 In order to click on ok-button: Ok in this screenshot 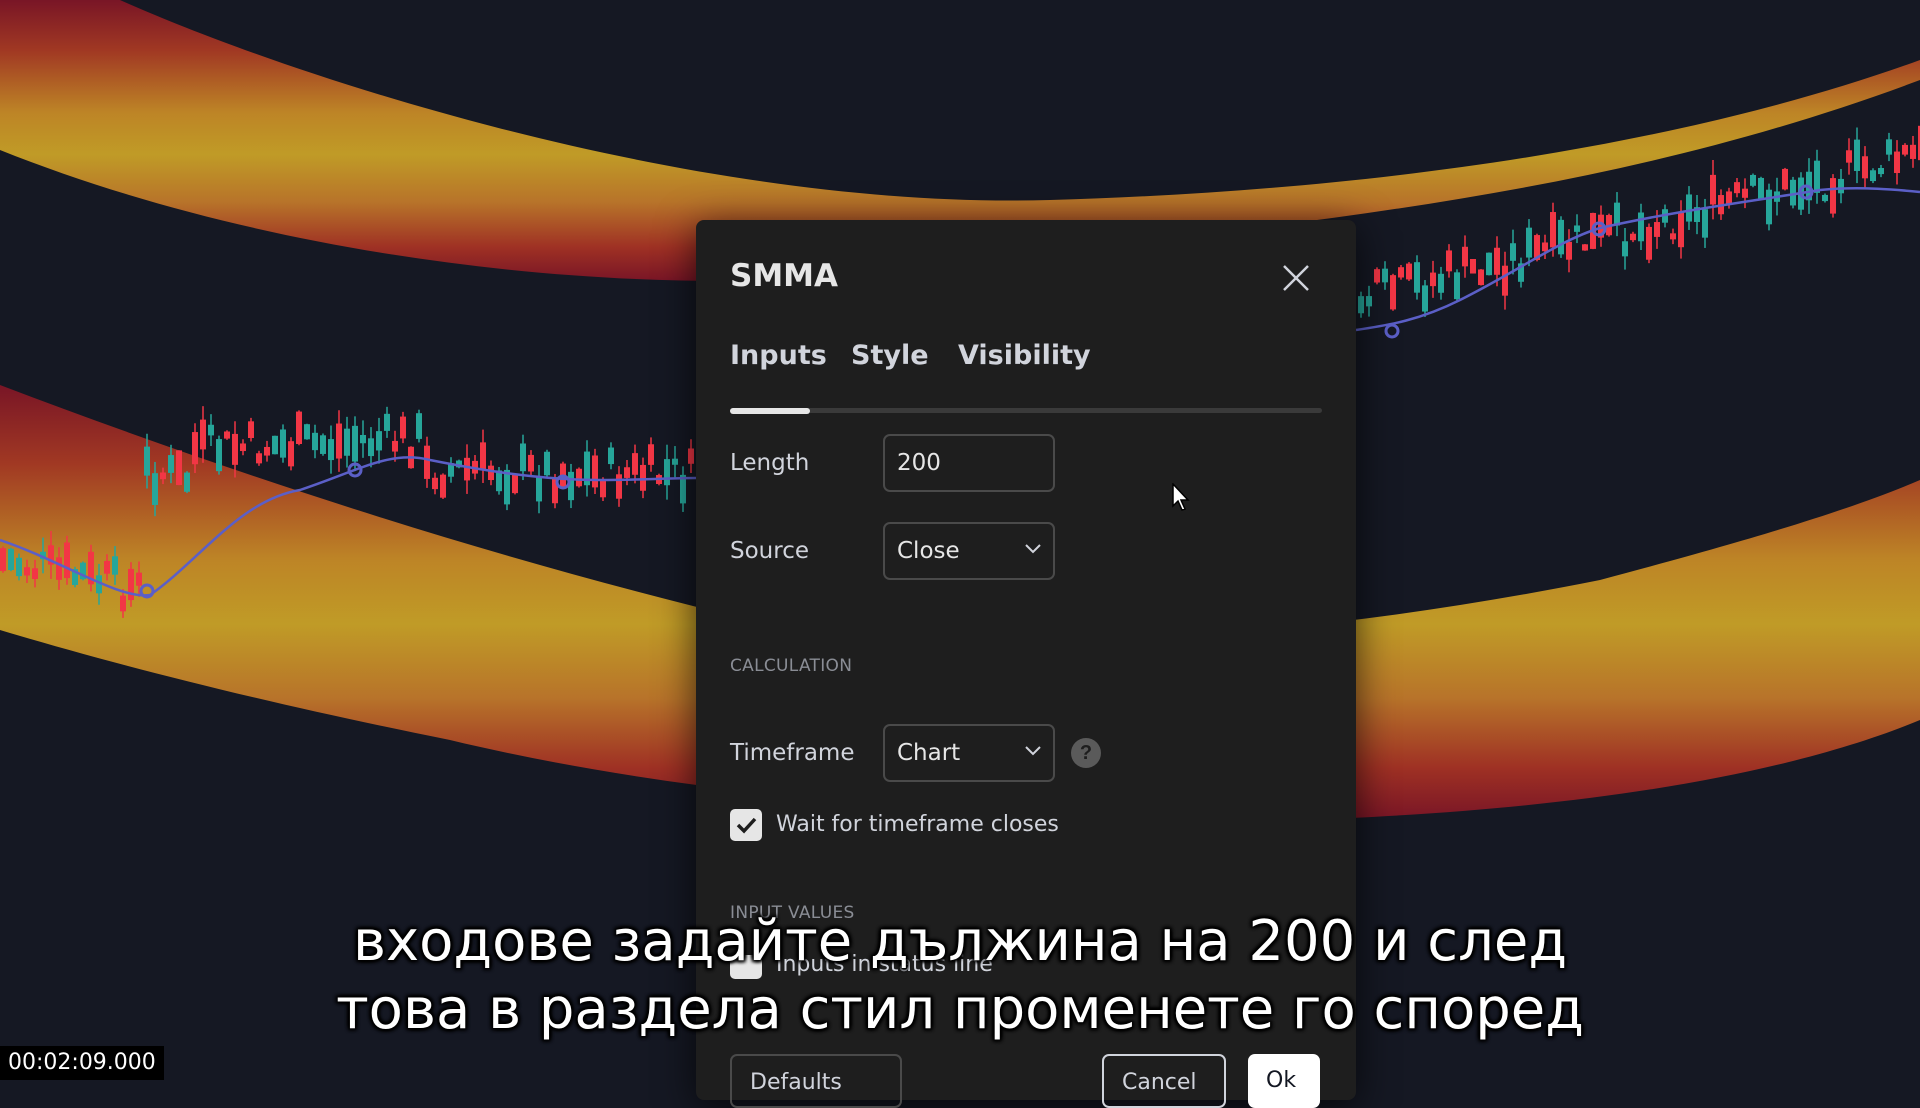, I will do `click(1284, 1081)`.